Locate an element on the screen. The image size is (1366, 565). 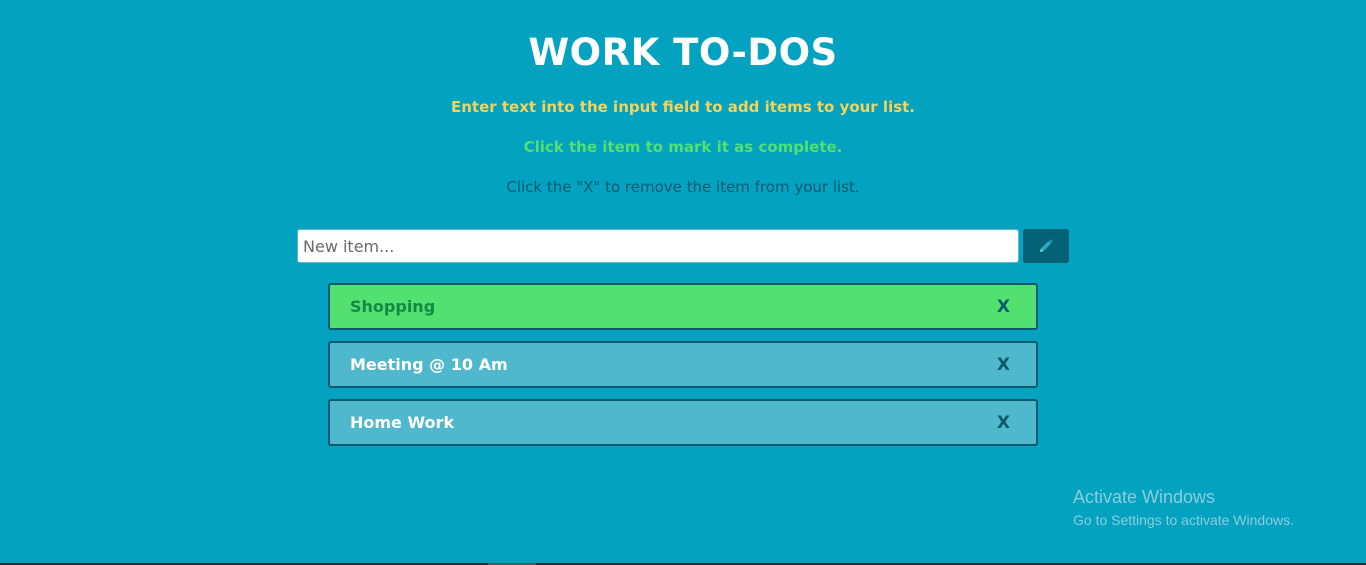
watermark-subtitle: Go to Settings to activate Windows. is located at coordinates (1183, 520).